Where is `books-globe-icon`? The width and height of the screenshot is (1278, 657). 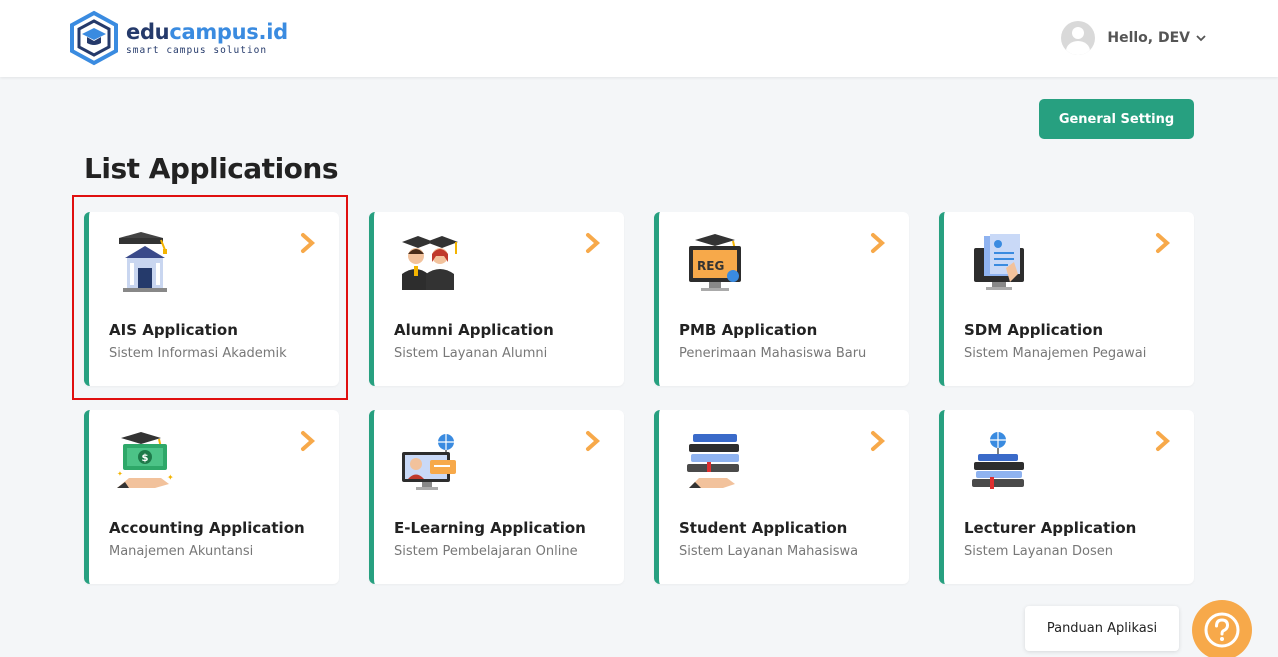
books-globe-icon is located at coordinates (998, 460).